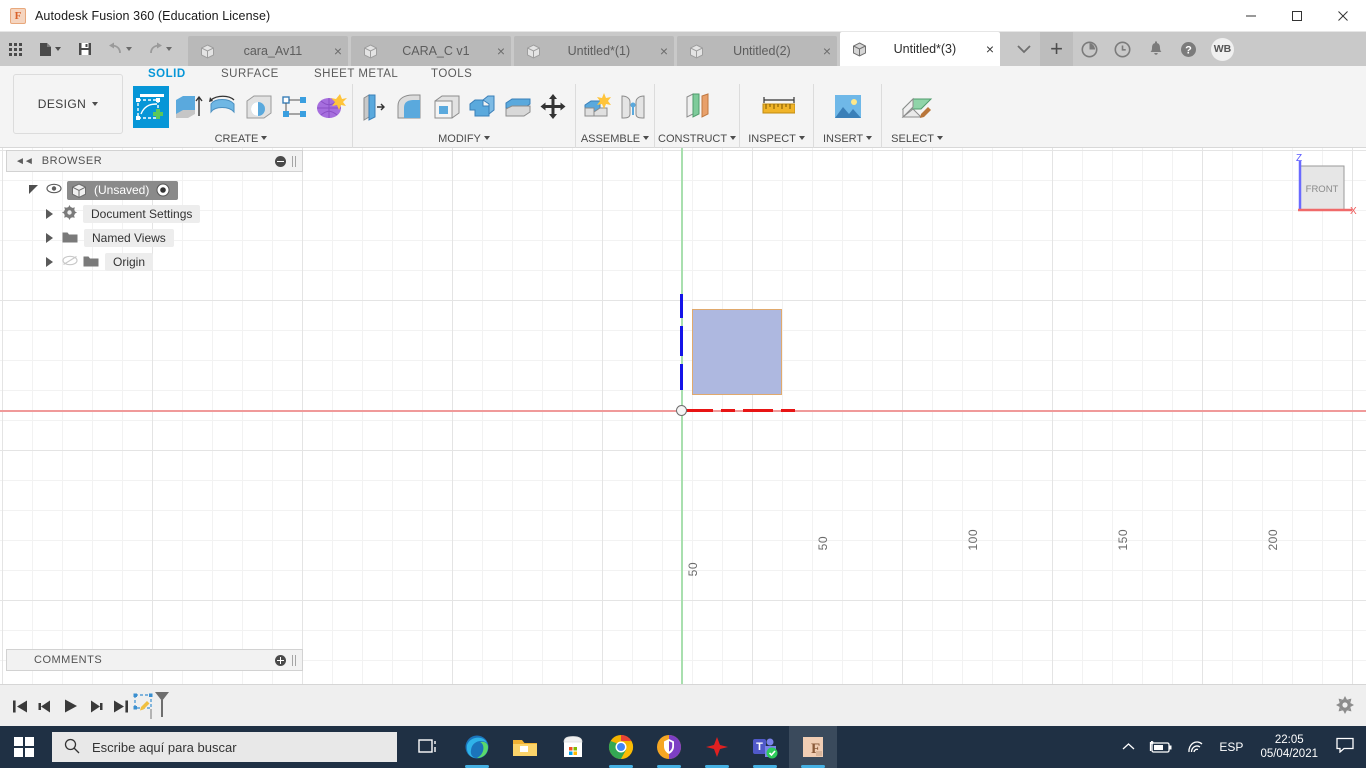 This screenshot has width=1366, height=768. I want to click on component-icon, so click(533, 51).